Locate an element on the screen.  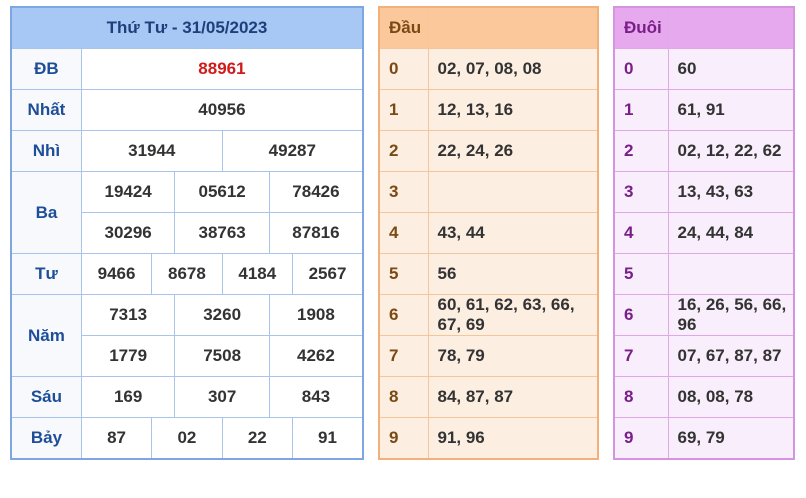
duoi-values: 69, 79 is located at coordinates (731, 438).